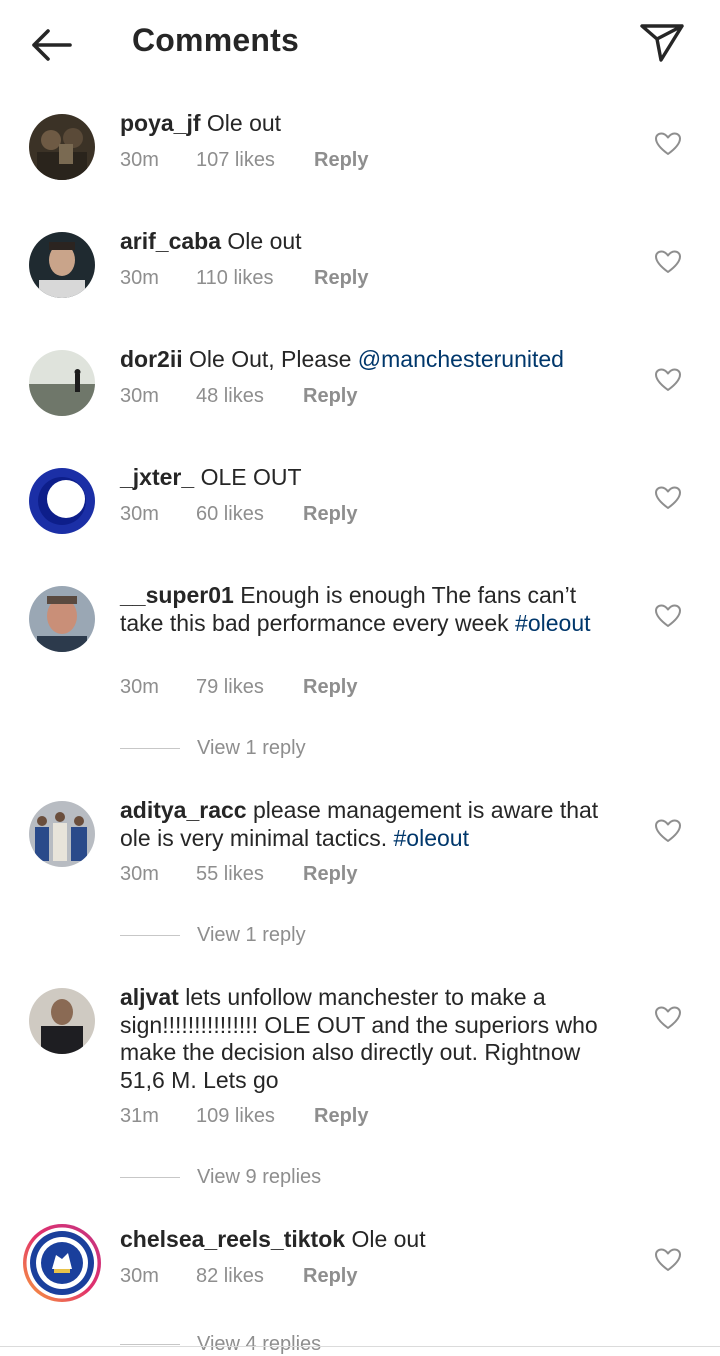 The width and height of the screenshot is (720, 1356). Describe the element at coordinates (183, 810) in the screenshot. I see `comment-username: aditya_racc` at that location.